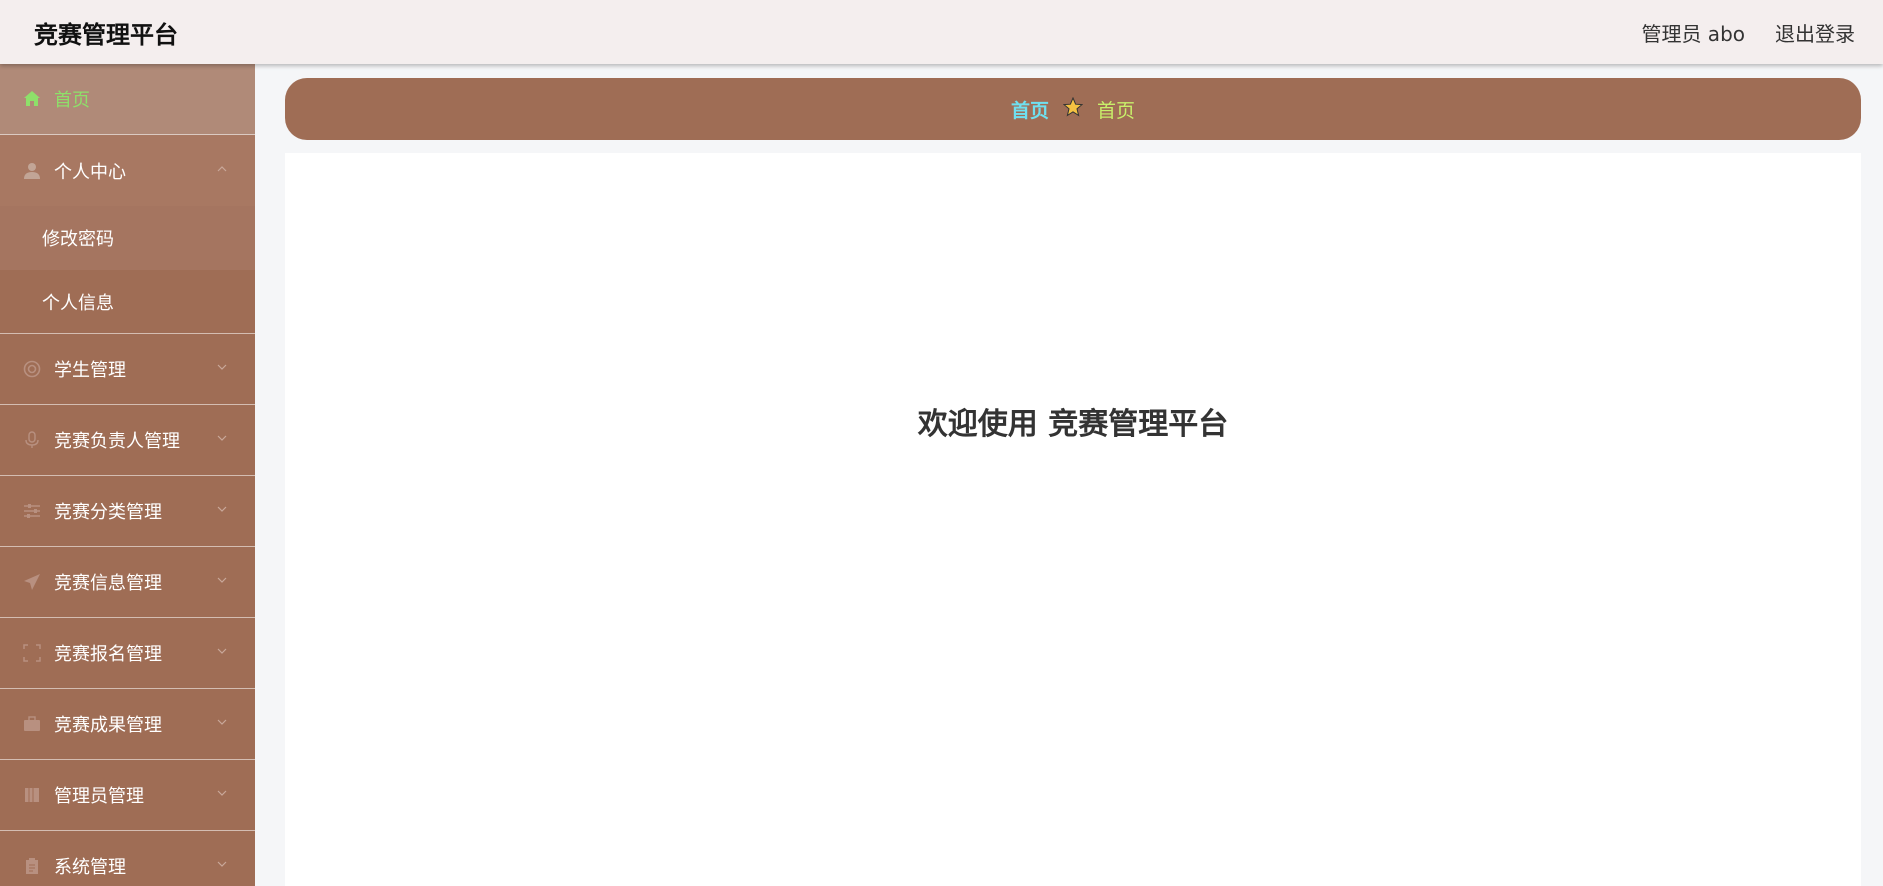 This screenshot has height=886, width=1883. I want to click on sidebar-item-label: 竞赛信息管理, so click(108, 583).